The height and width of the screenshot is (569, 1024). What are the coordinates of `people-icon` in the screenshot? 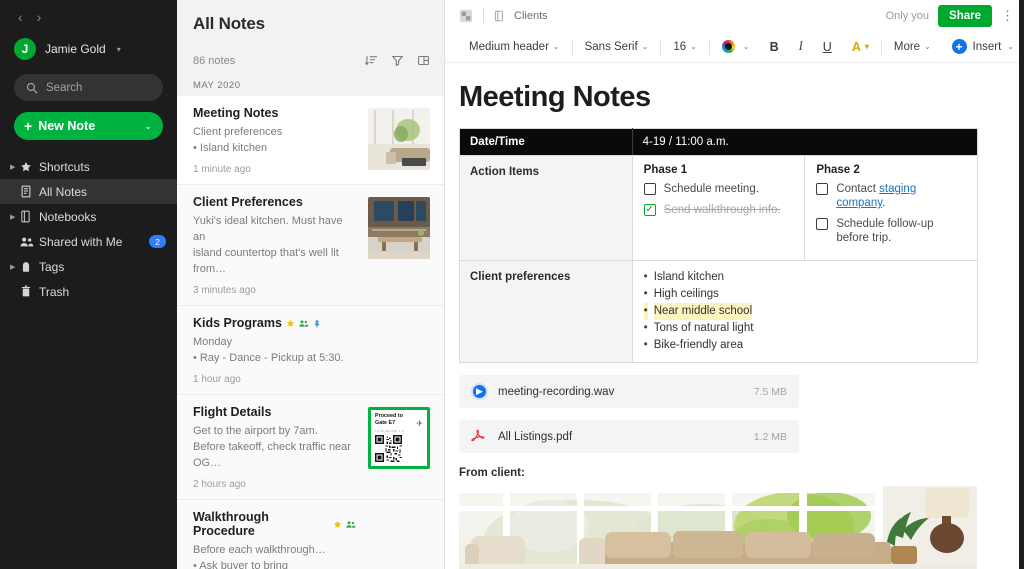 It's located at (29, 242).